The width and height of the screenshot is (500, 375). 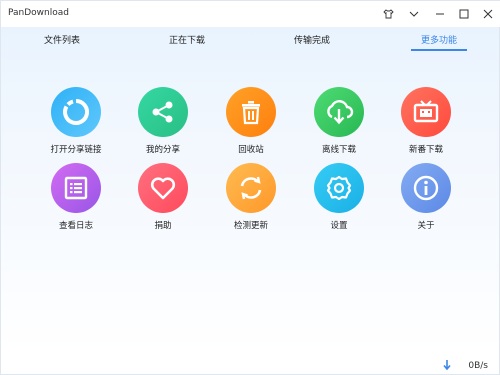 I want to click on minimize-button, so click(x=440, y=14).